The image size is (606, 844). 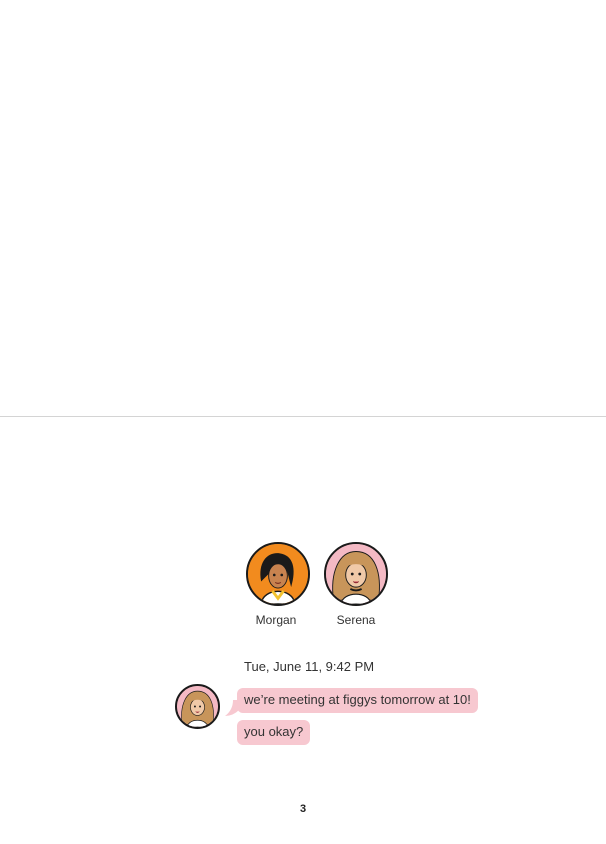 I want to click on morgan-avatar, so click(x=278, y=574).